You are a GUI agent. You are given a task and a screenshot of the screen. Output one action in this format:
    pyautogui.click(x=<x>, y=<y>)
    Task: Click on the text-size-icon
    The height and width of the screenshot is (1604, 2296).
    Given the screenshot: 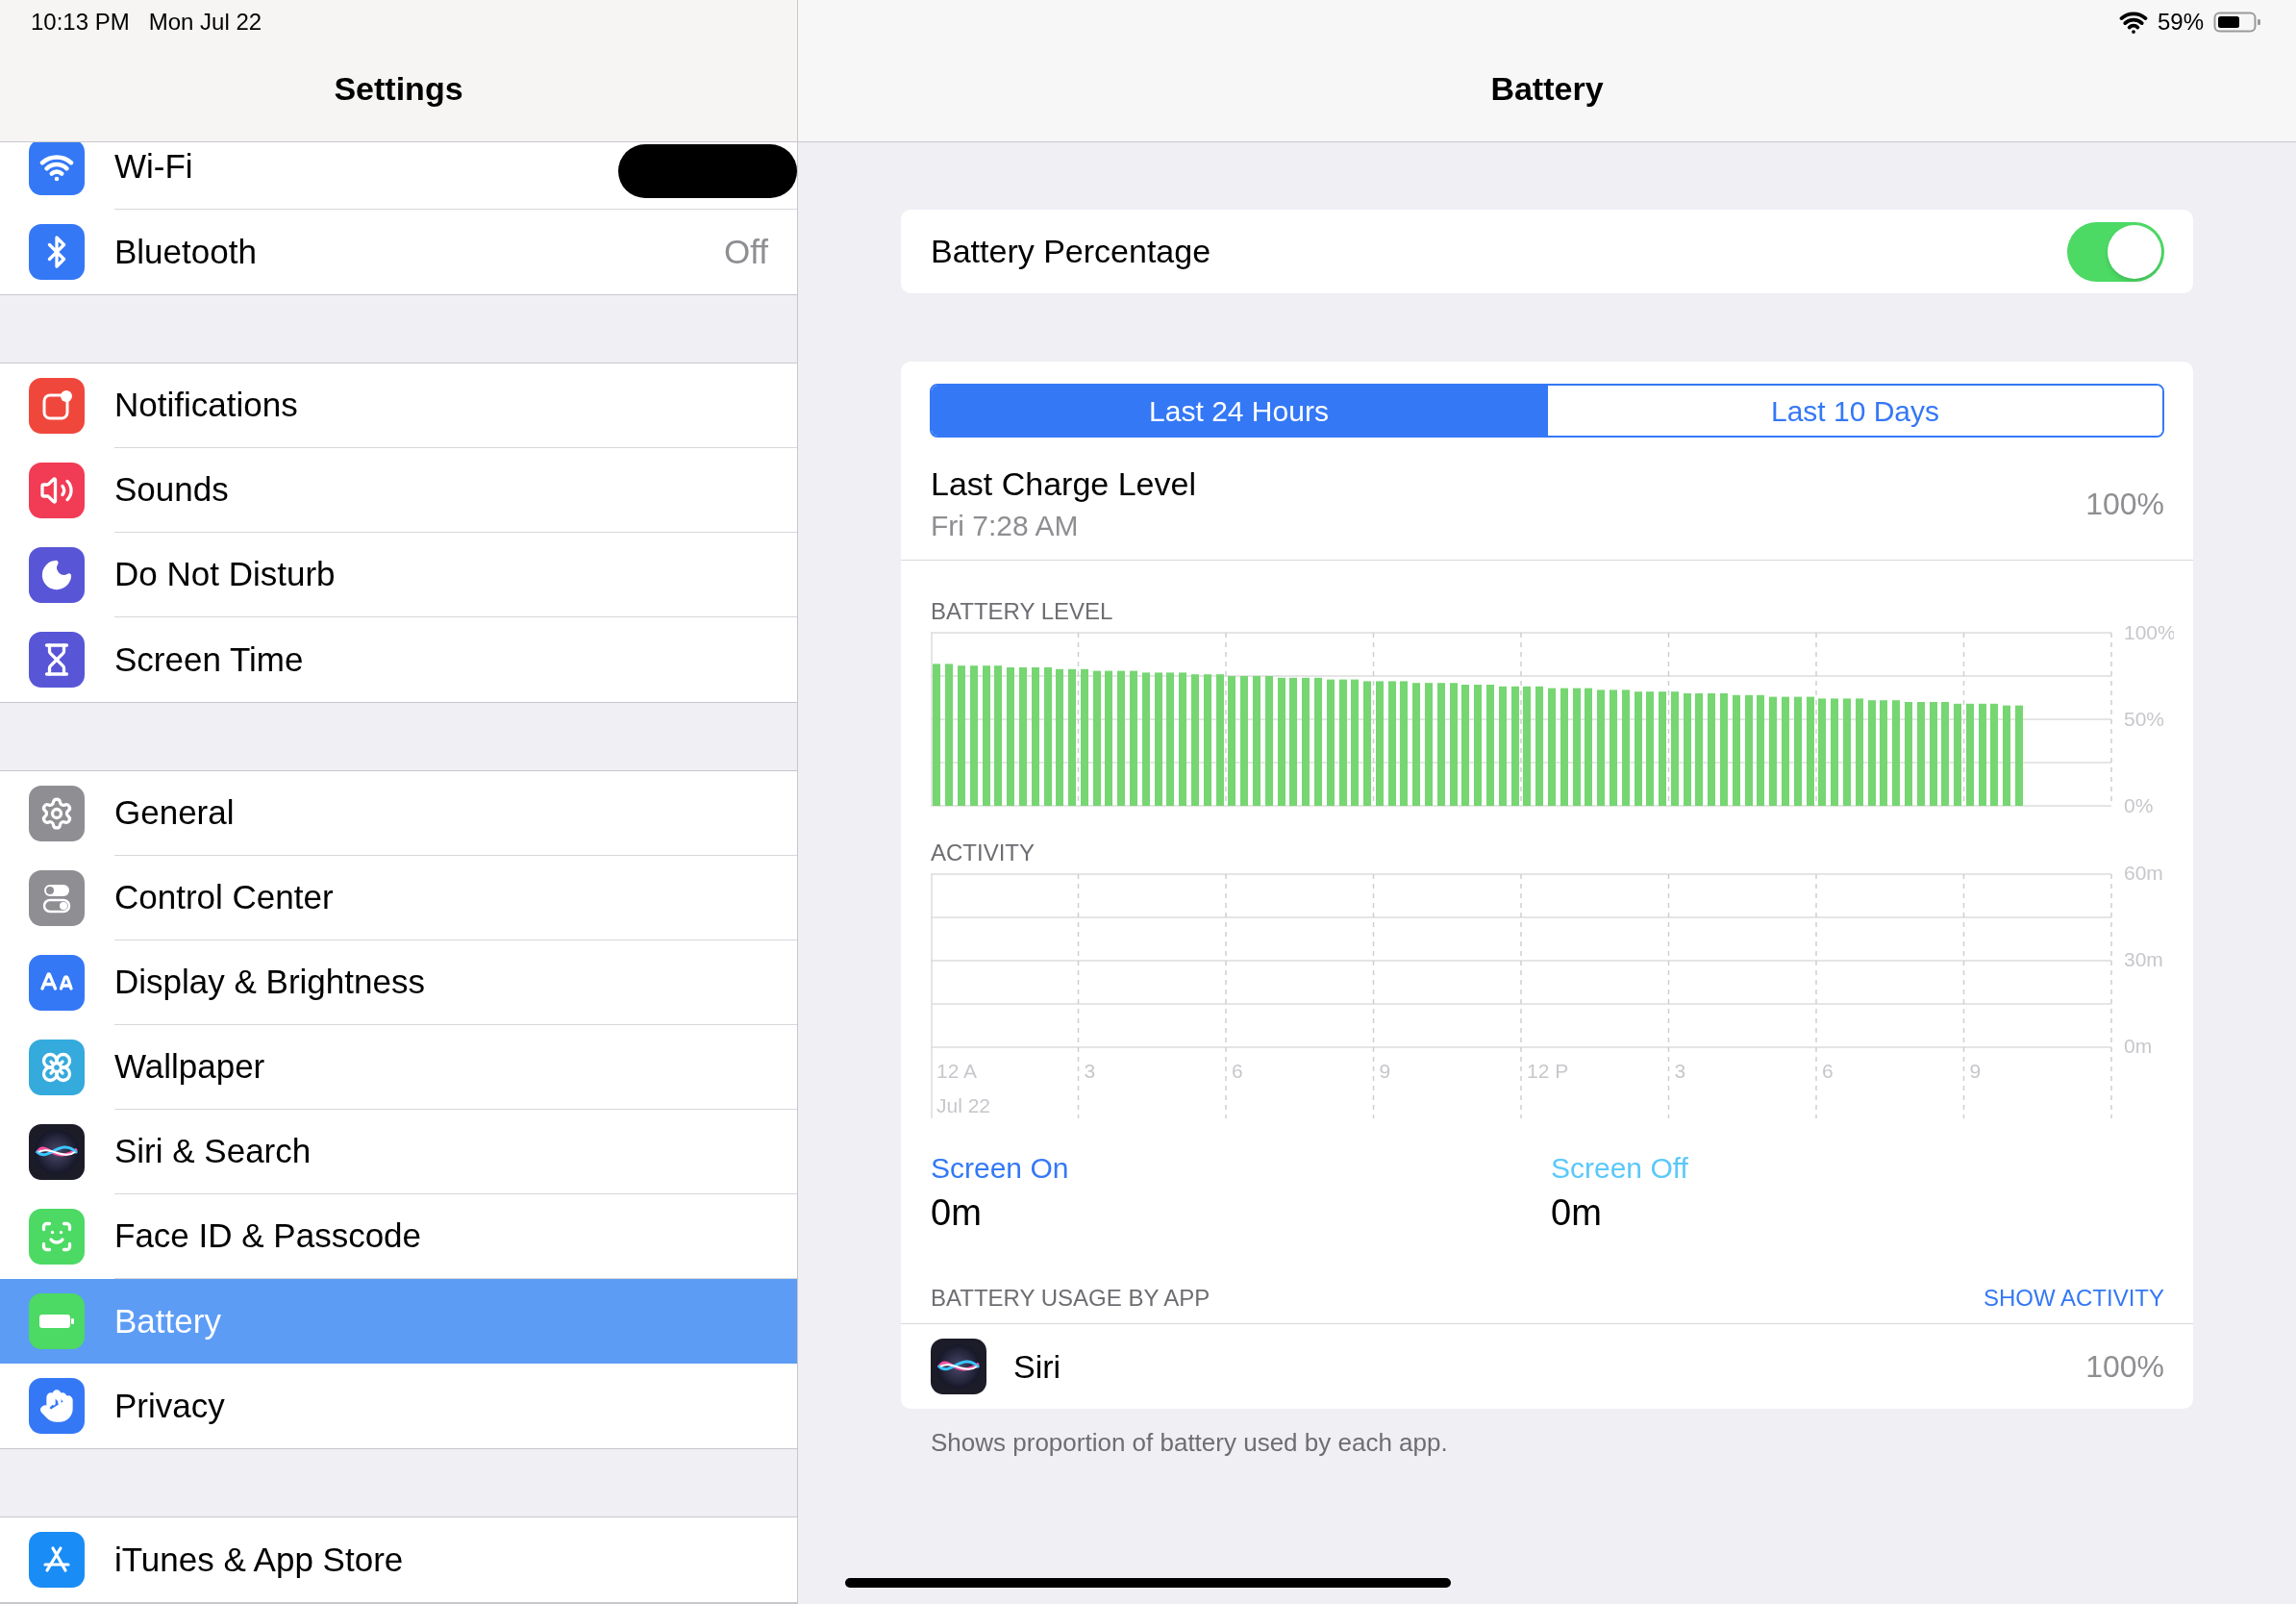 What is the action you would take?
    pyautogui.click(x=57, y=983)
    